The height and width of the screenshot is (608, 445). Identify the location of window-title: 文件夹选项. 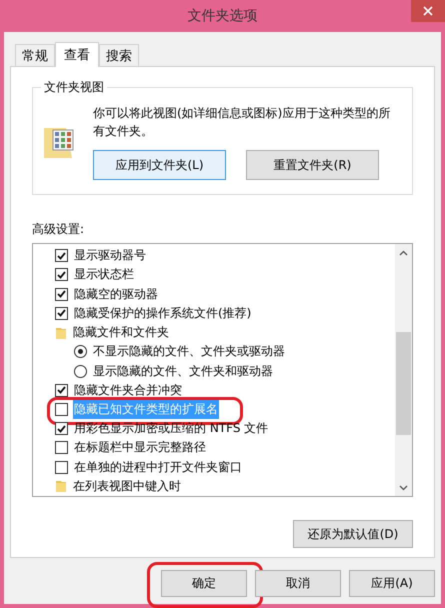
(223, 16).